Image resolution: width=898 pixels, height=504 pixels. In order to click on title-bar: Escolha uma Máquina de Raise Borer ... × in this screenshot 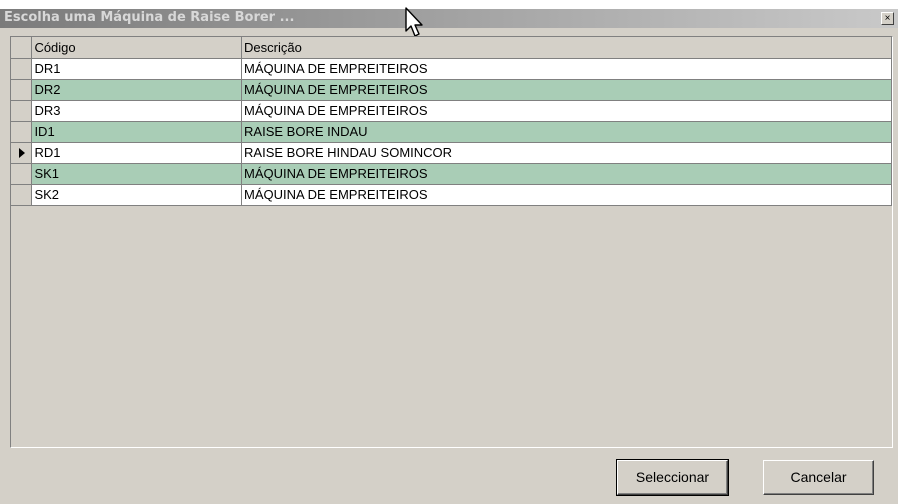, I will do `click(449, 18)`.